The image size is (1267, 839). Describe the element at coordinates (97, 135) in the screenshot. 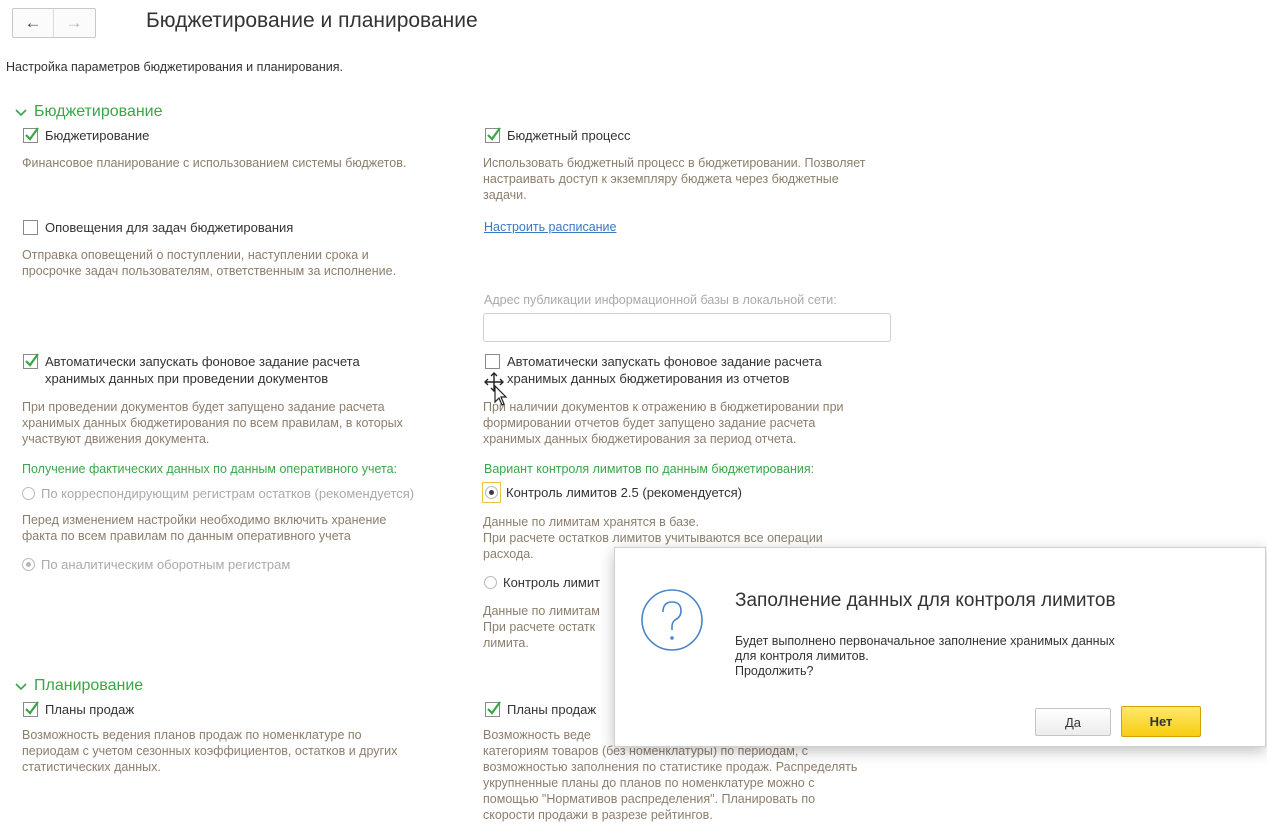

I see `checkbox-label: Бюджетирование` at that location.